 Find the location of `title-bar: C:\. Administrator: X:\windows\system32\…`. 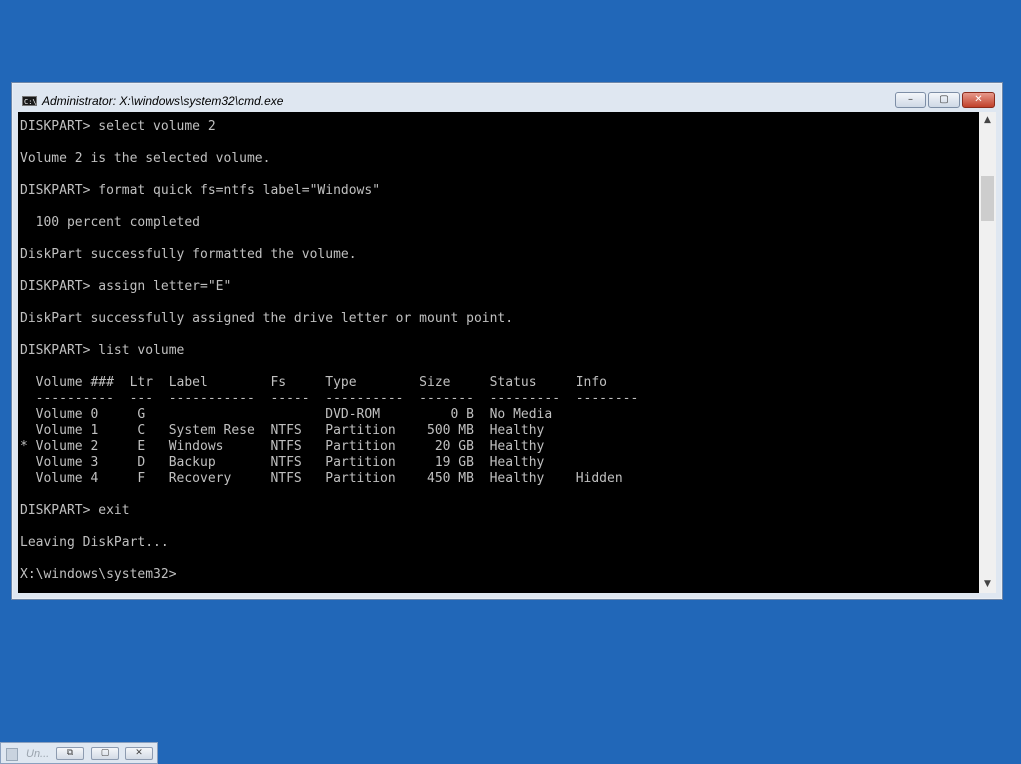

title-bar: C:\. Administrator: X:\windows\system32\… is located at coordinates (507, 98).